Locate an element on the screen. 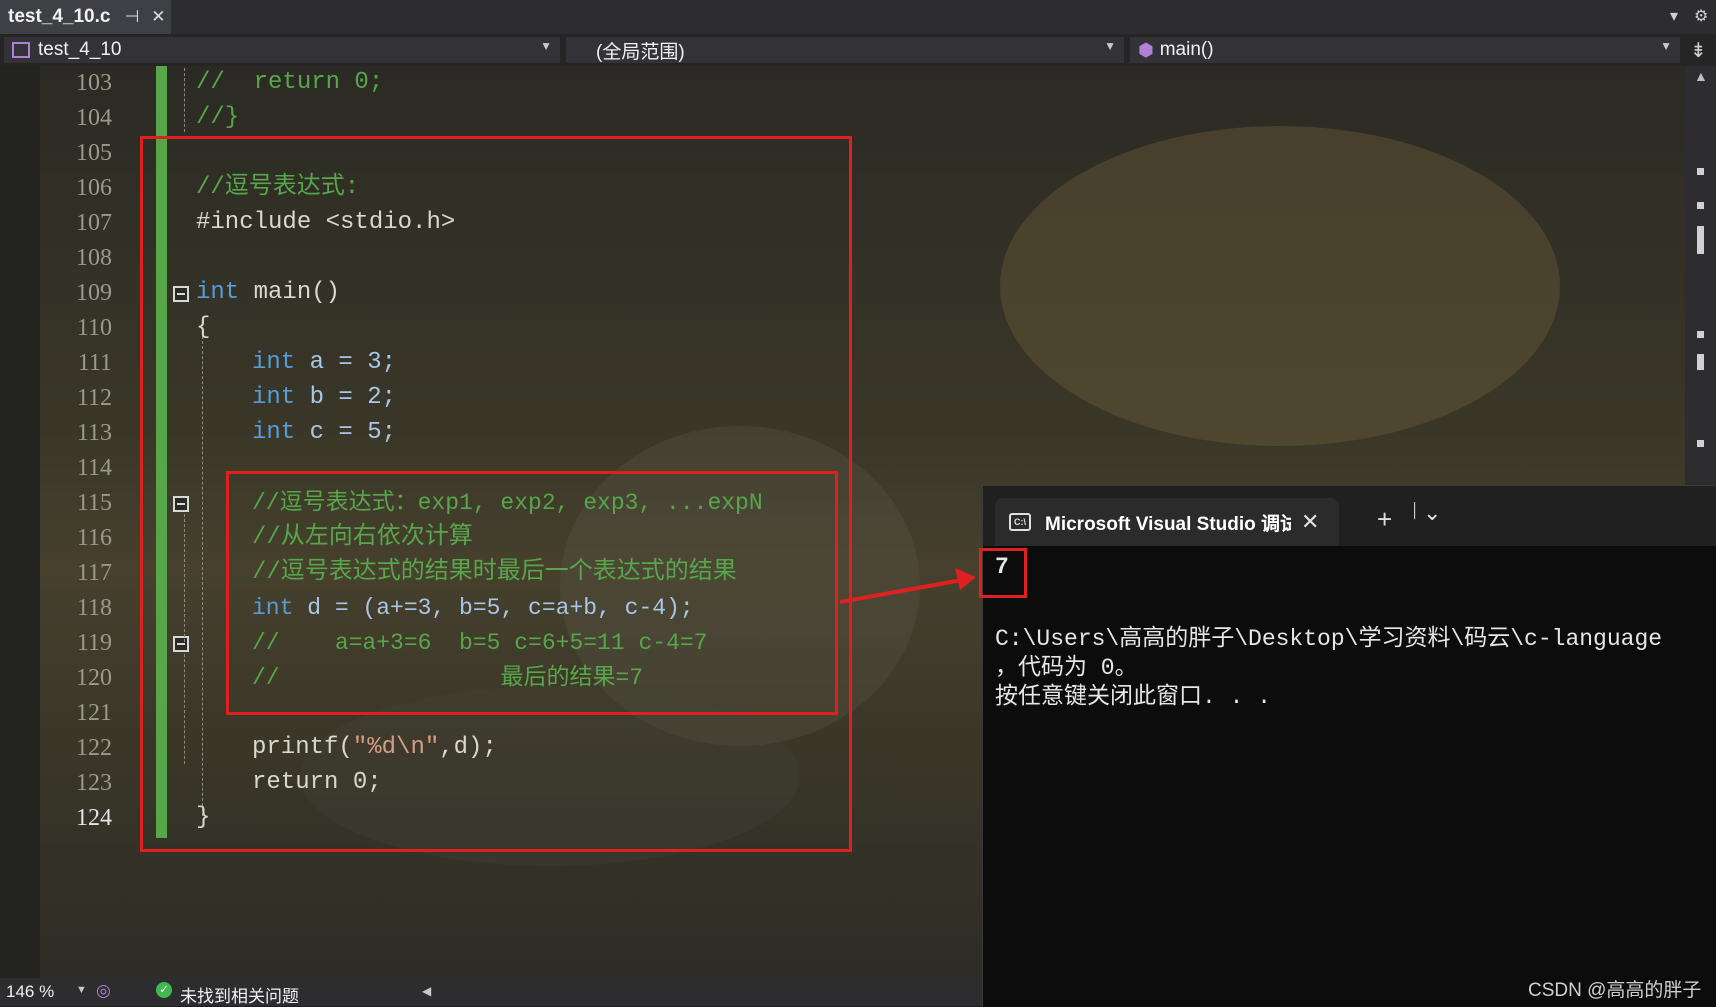 The width and height of the screenshot is (1716, 1007). line-number: 117 is located at coordinates (94, 573).